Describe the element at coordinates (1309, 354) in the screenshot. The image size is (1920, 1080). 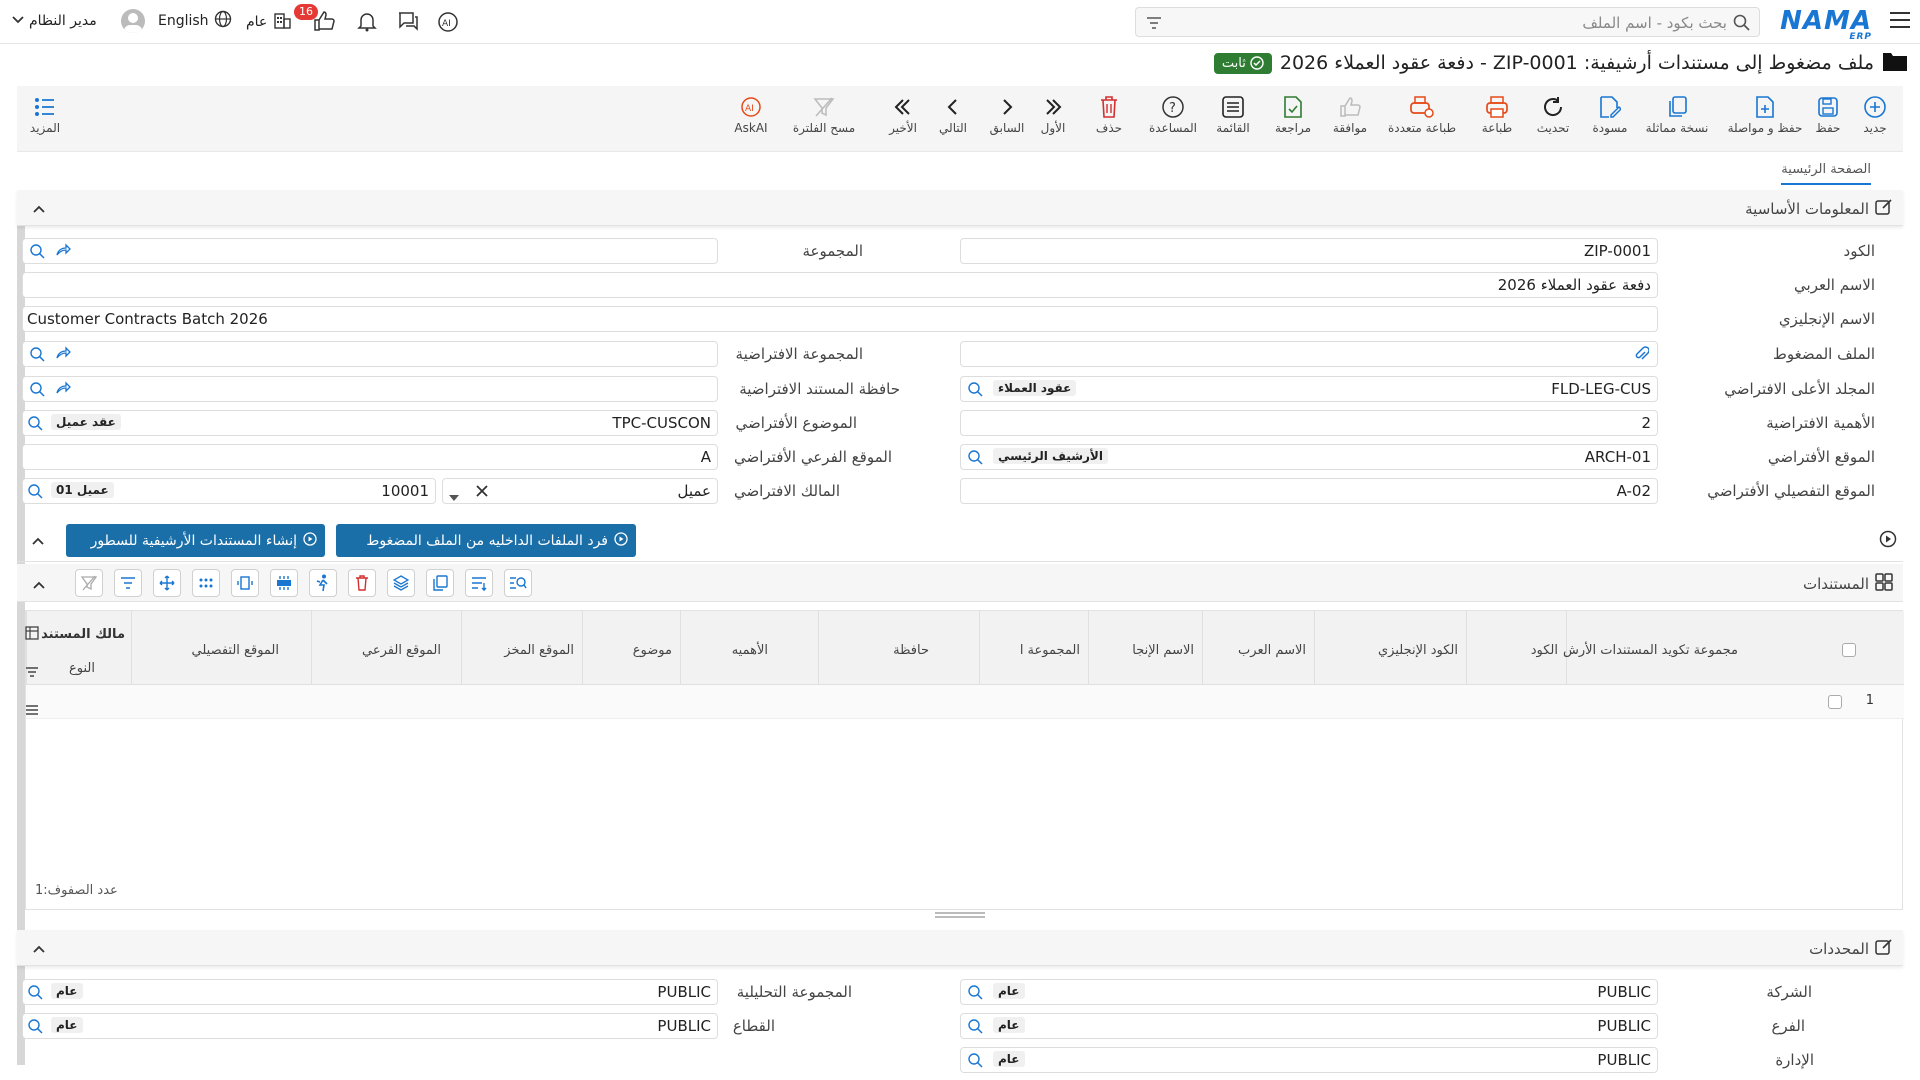
I see `zip-file-field` at that location.